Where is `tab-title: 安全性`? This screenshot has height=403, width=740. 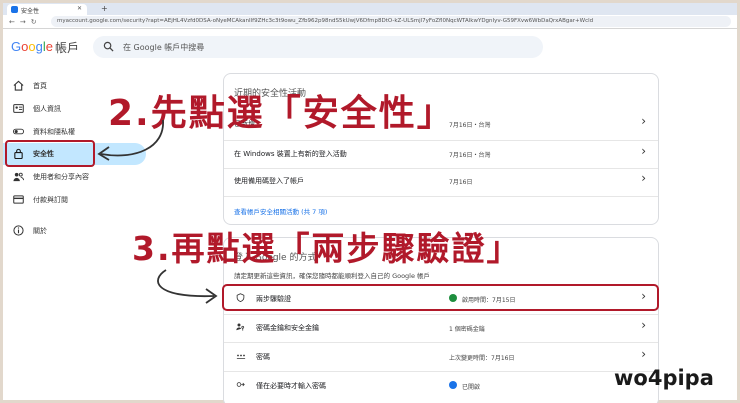
tab-title: 安全性 is located at coordinates (30, 11).